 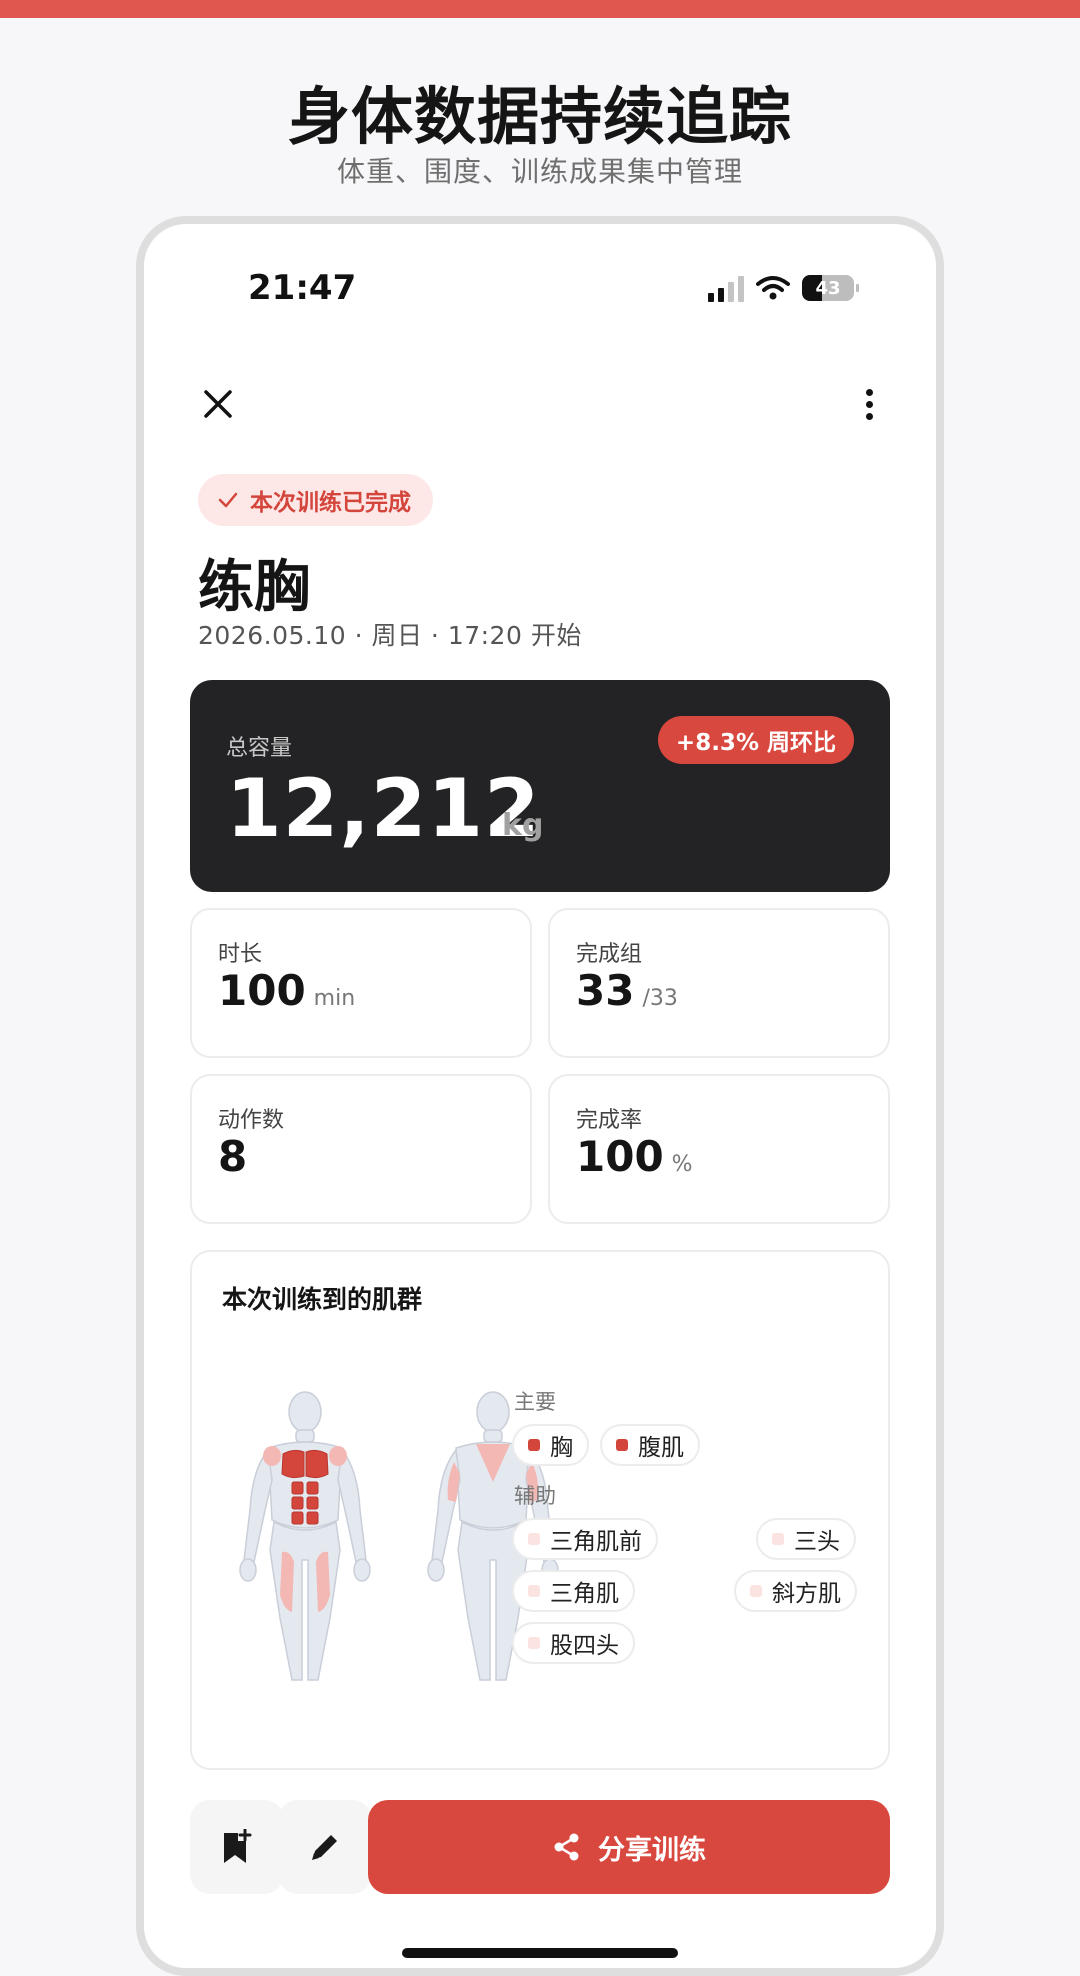 I want to click on promo-subtitle: 体重、围度、训练成果集中管理, so click(x=539, y=171).